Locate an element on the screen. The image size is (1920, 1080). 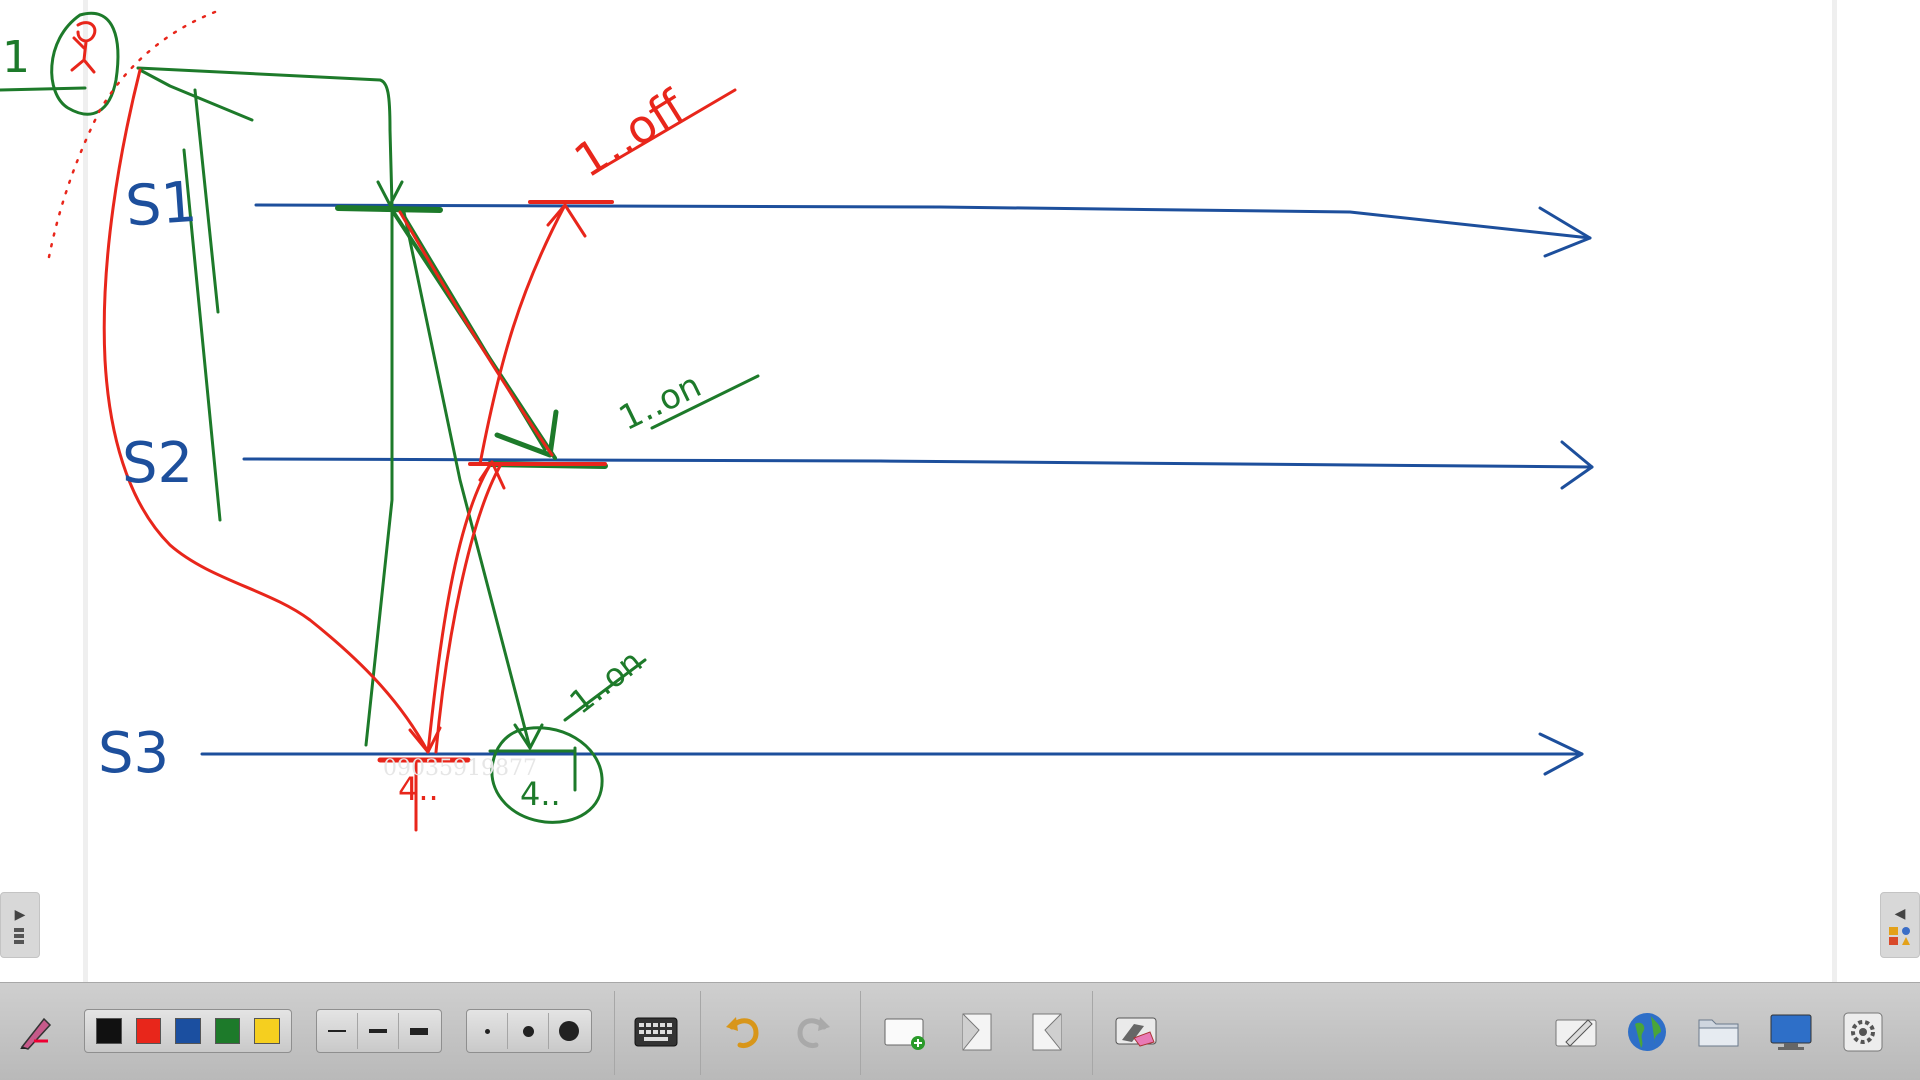
next-page-button is located at coordinates (1047, 1032).